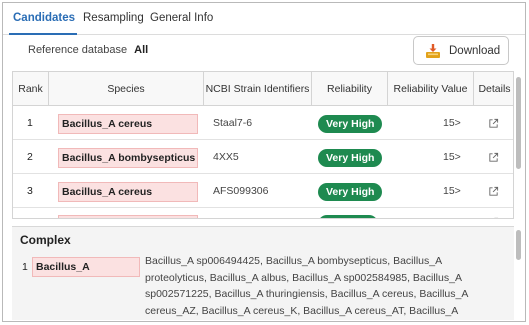 The height and width of the screenshot is (325, 529). I want to click on column-header-rank: Rank, so click(31, 89).